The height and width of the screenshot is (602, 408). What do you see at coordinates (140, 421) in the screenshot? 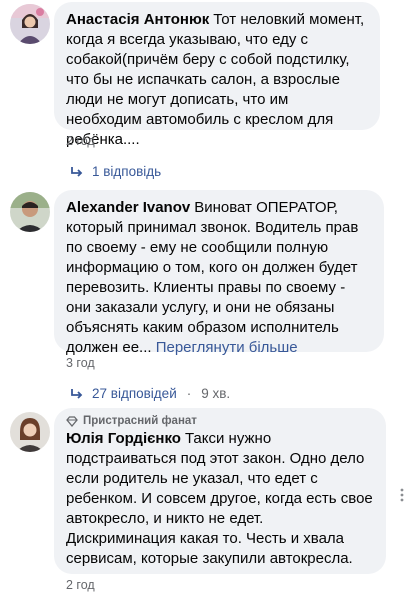
I see `badge-label: Пристрасний фанат` at bounding box center [140, 421].